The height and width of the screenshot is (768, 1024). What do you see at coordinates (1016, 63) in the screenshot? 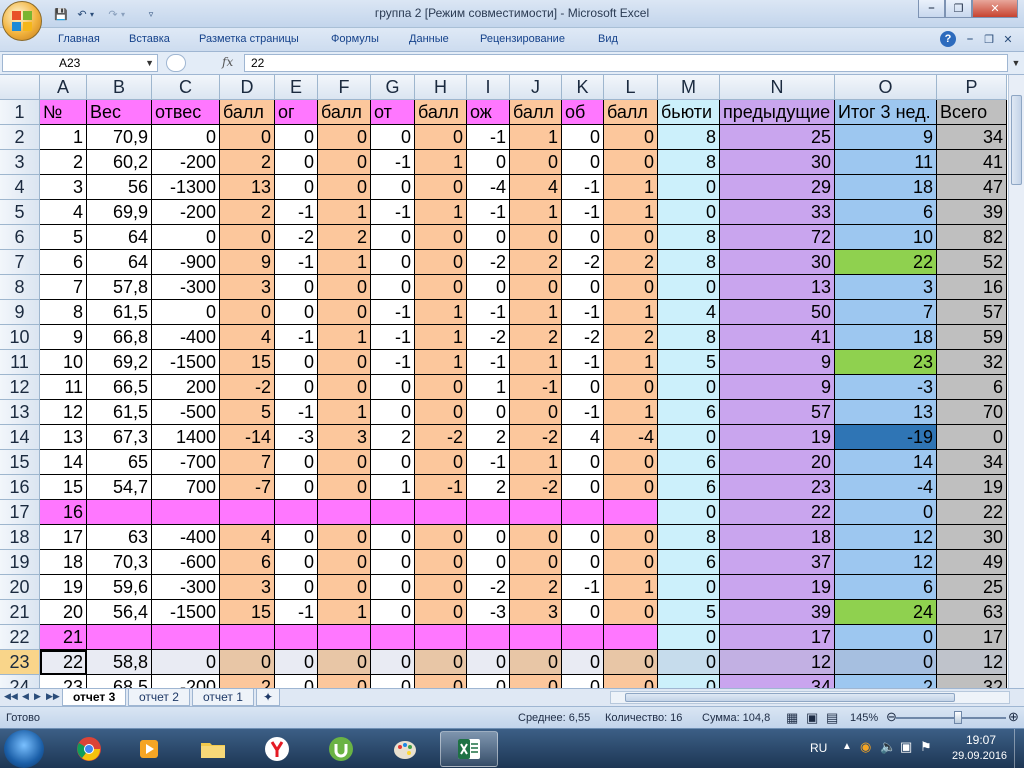
I see `expand-formula-bar-icon: ▼` at bounding box center [1016, 63].